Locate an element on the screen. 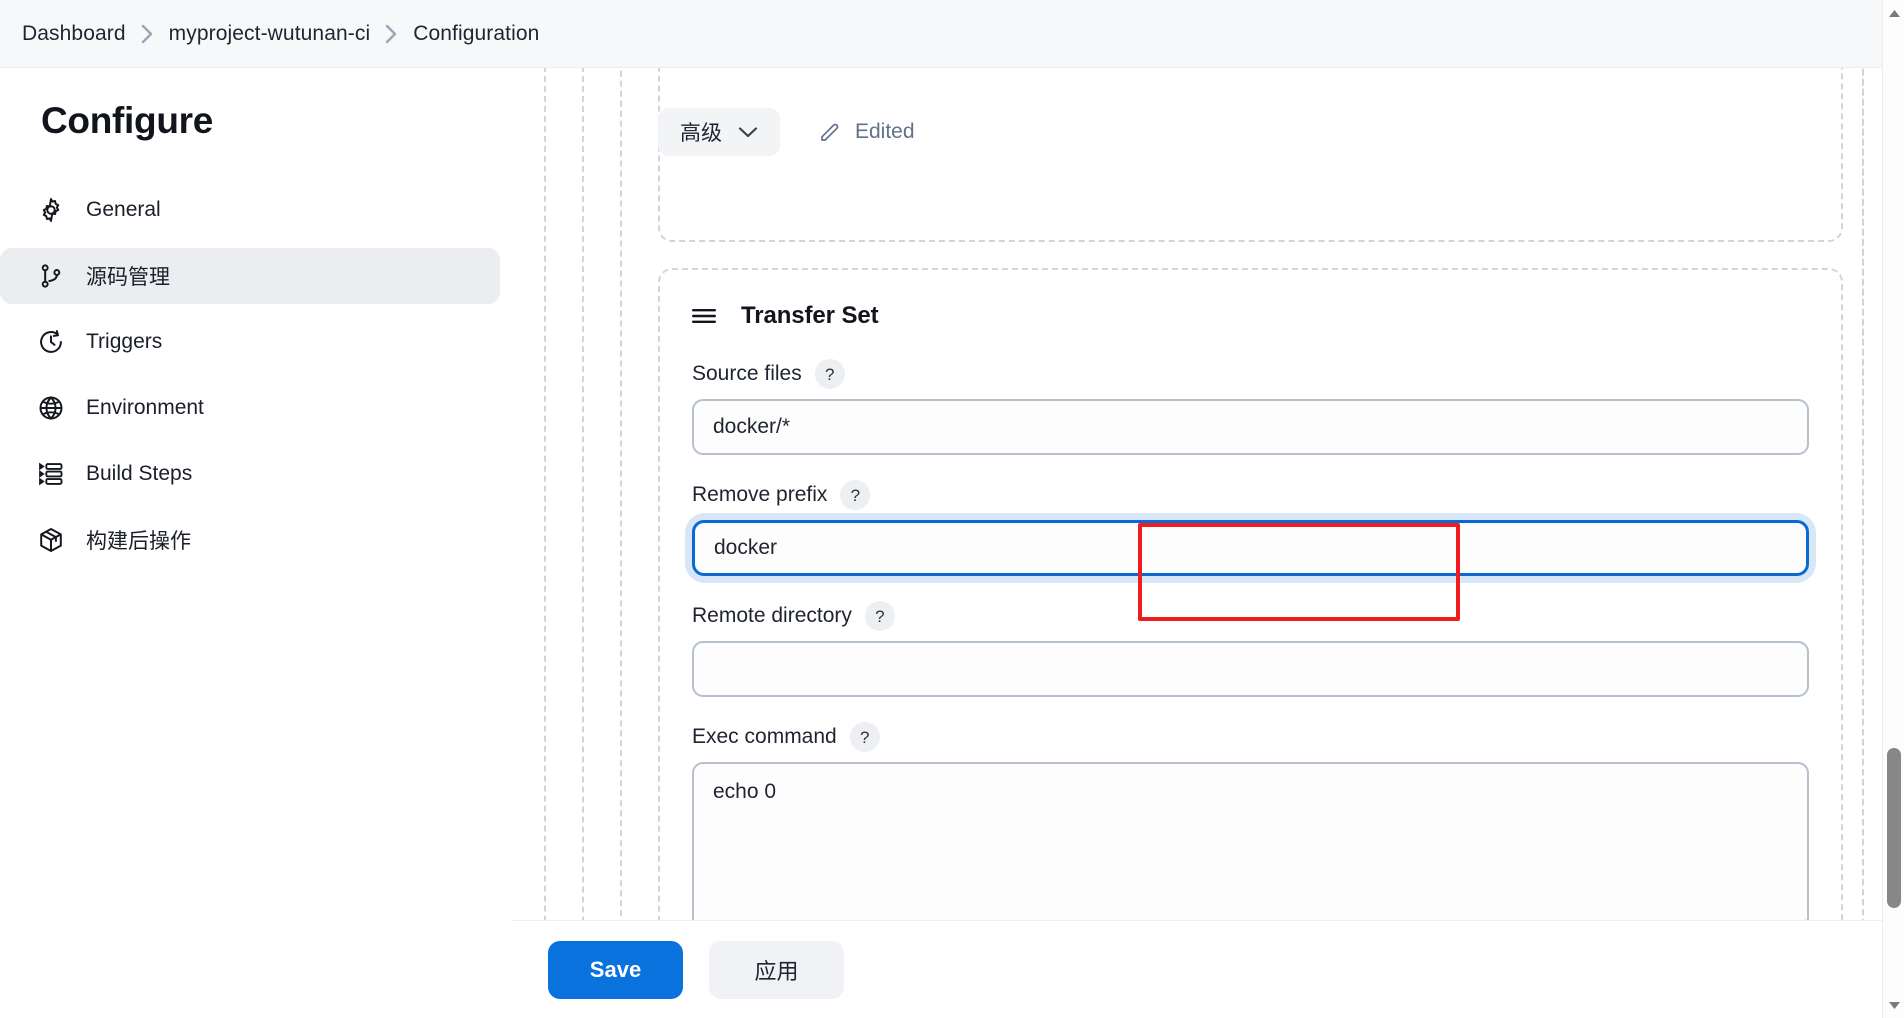  pencil-icon is located at coordinates (830, 132).